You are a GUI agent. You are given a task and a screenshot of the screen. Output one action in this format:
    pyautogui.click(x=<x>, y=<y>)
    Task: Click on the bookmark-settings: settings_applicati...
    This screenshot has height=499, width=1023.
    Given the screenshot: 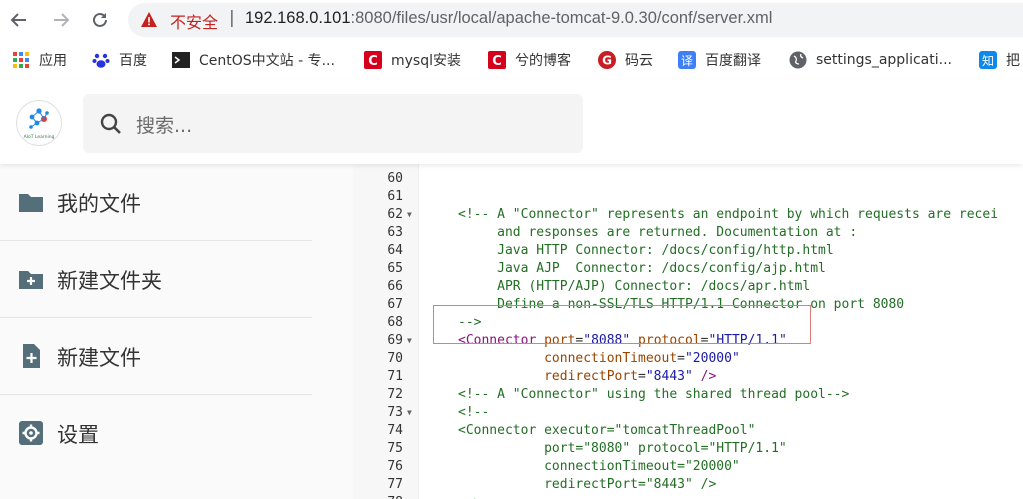 What is the action you would take?
    pyautogui.click(x=870, y=60)
    